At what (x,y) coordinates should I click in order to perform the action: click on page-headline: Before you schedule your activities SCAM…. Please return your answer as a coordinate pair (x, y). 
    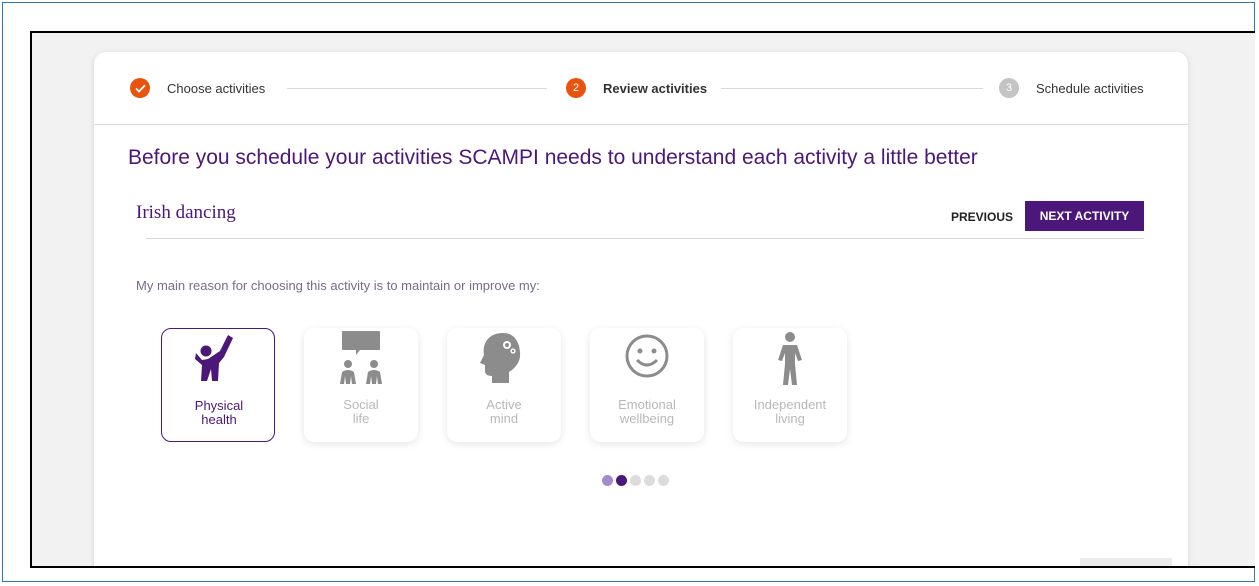
    Looking at the image, I should click on (553, 157).